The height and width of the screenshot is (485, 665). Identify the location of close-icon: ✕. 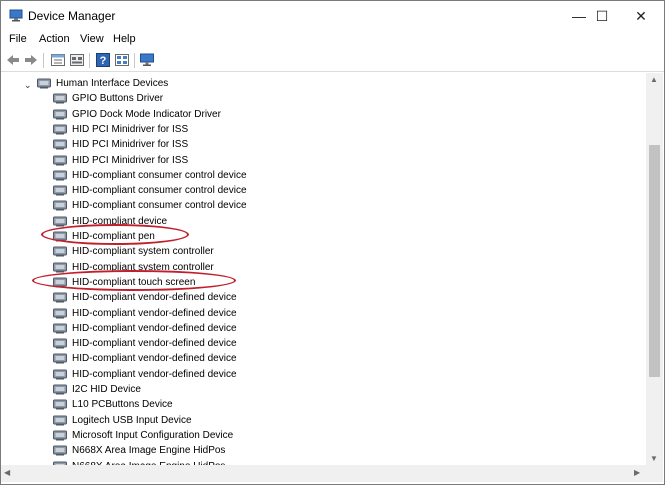
(641, 15).